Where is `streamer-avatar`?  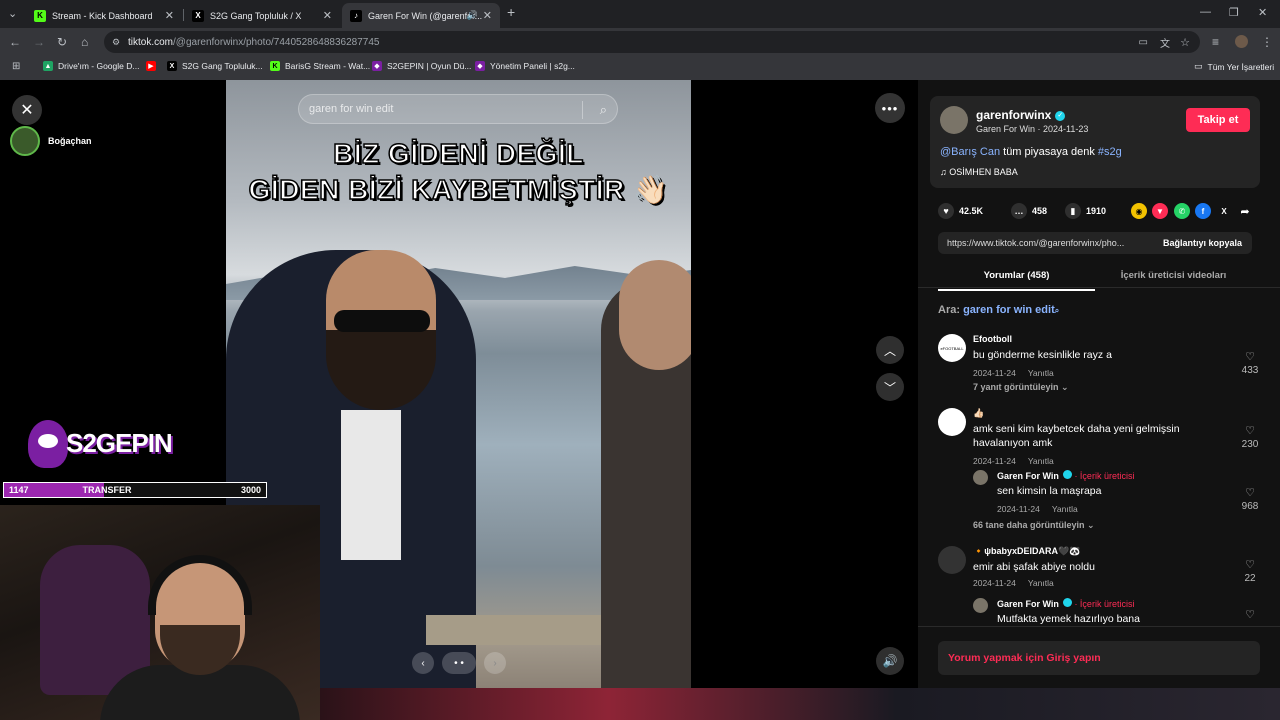
streamer-avatar is located at coordinates (25, 141).